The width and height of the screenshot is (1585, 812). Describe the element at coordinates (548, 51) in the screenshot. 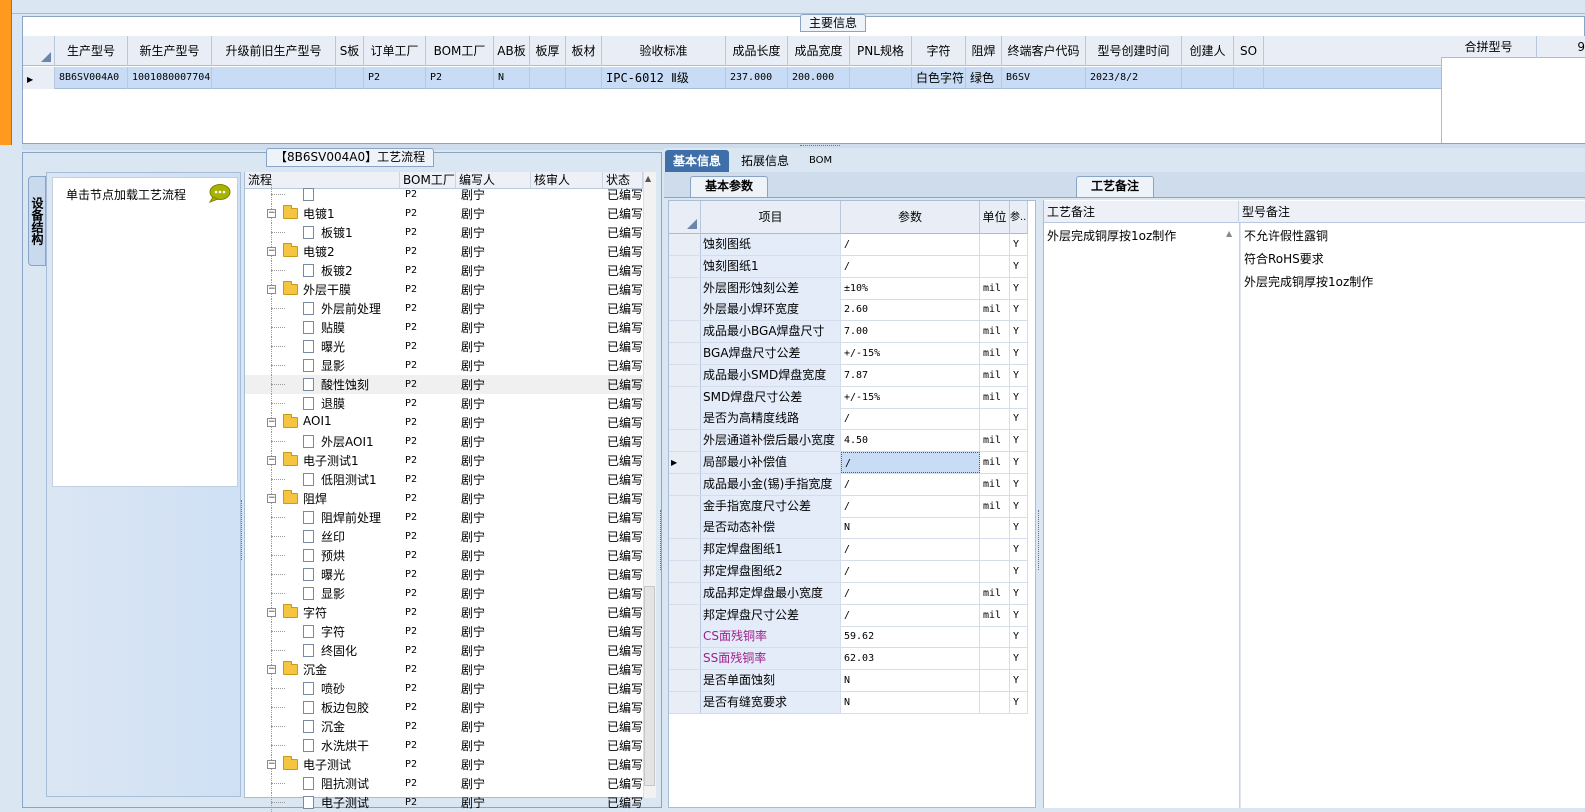

I see `main-col-7: 板厚` at that location.